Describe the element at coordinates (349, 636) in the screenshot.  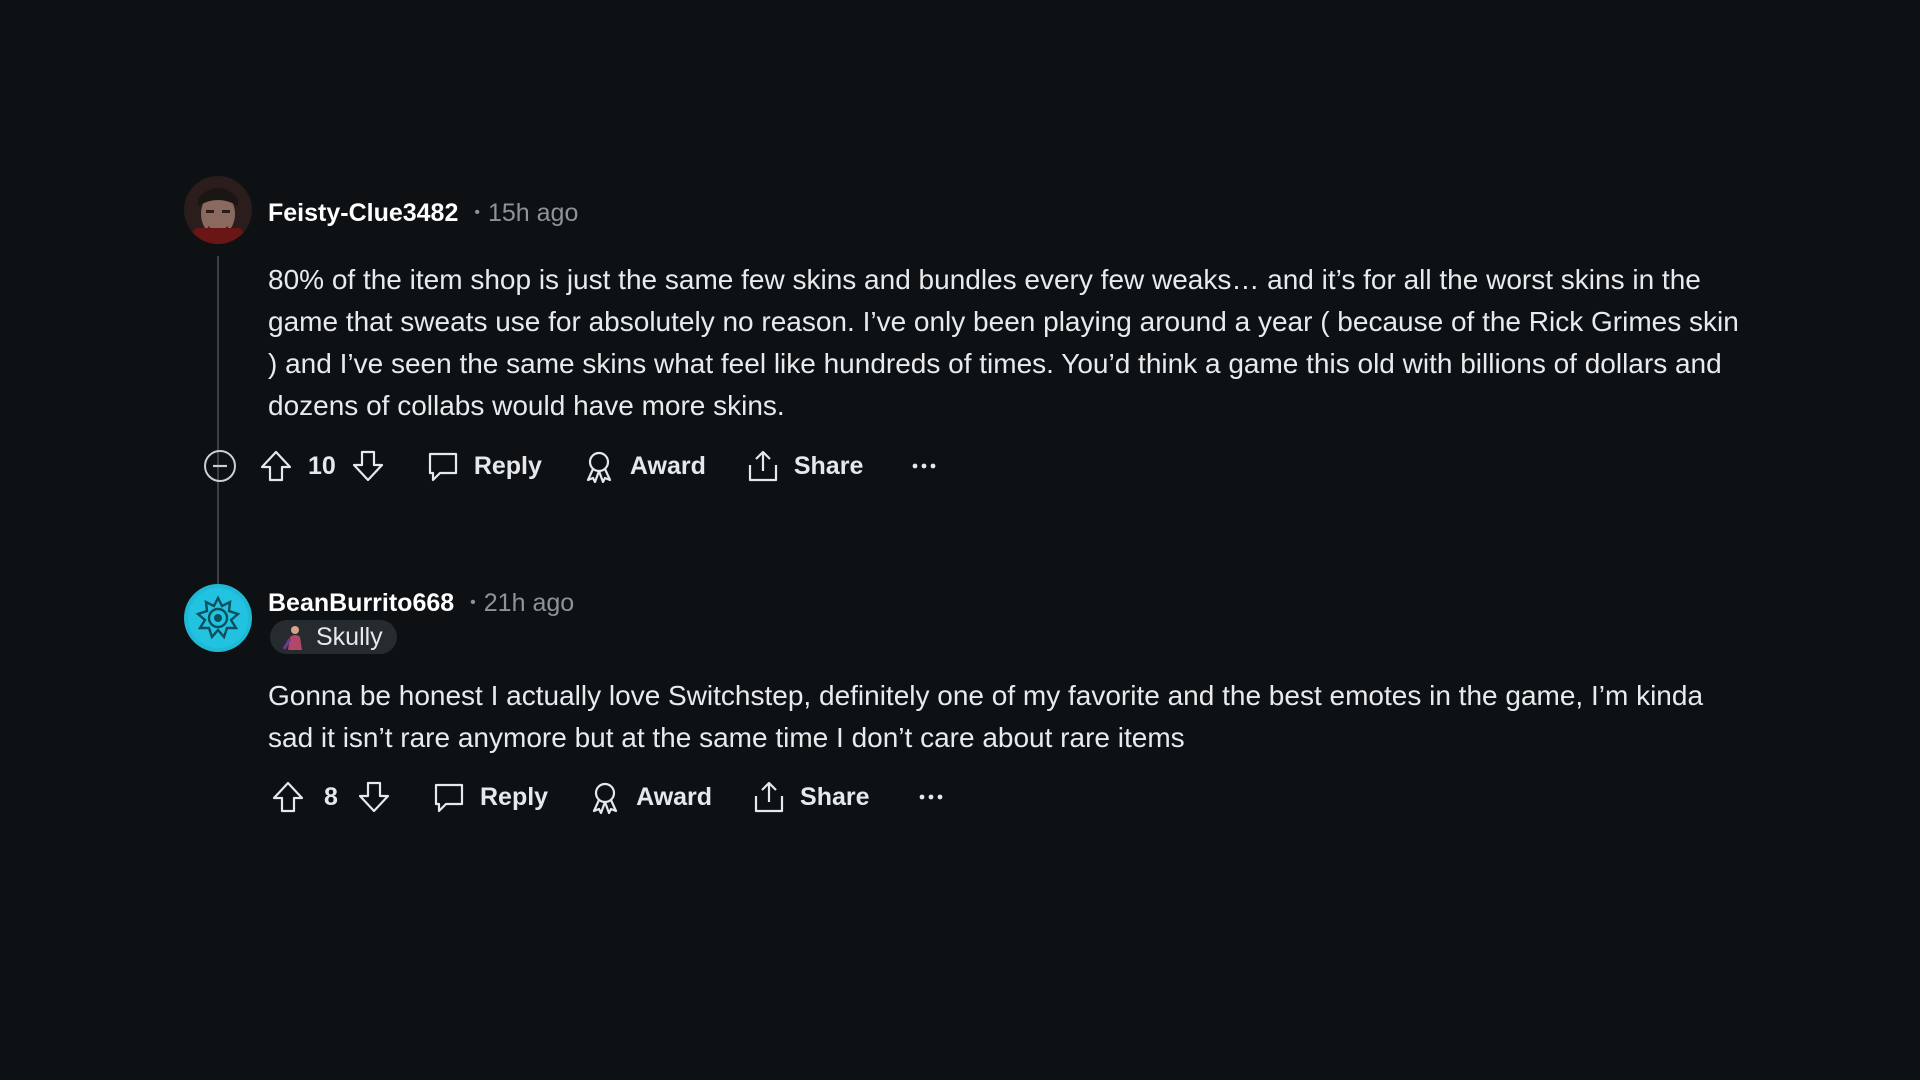
I see `flair-label: Skully` at that location.